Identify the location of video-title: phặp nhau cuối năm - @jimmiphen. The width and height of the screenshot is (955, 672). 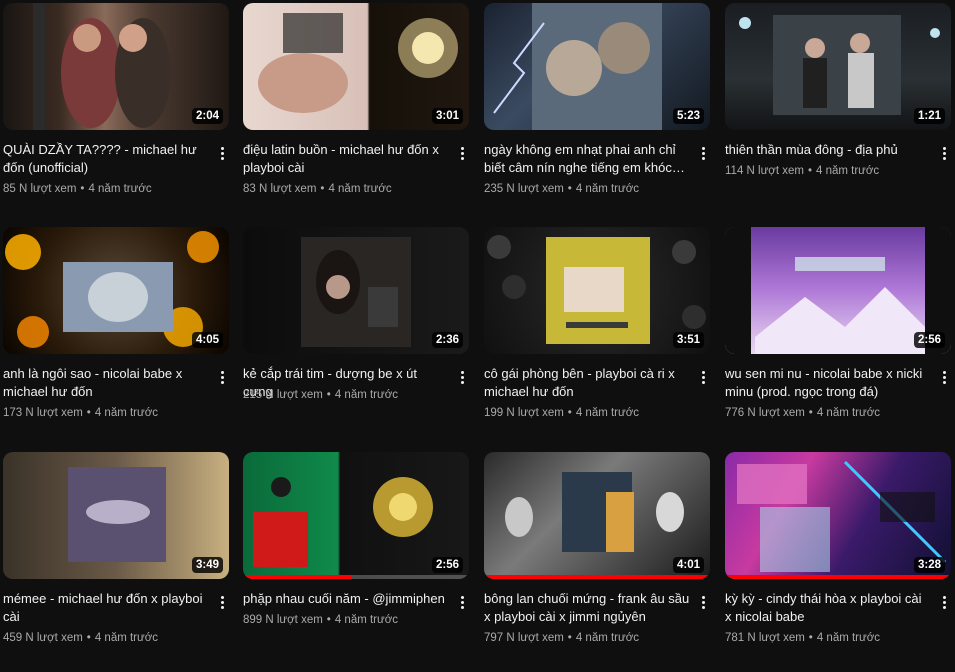
(346, 599).